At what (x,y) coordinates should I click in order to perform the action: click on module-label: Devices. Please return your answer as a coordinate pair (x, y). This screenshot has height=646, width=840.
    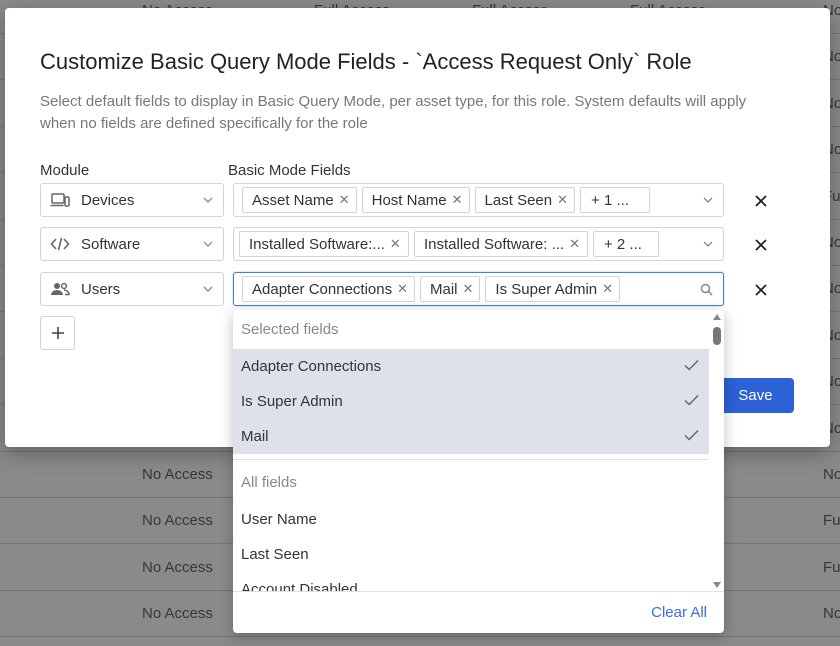
    Looking at the image, I should click on (108, 200).